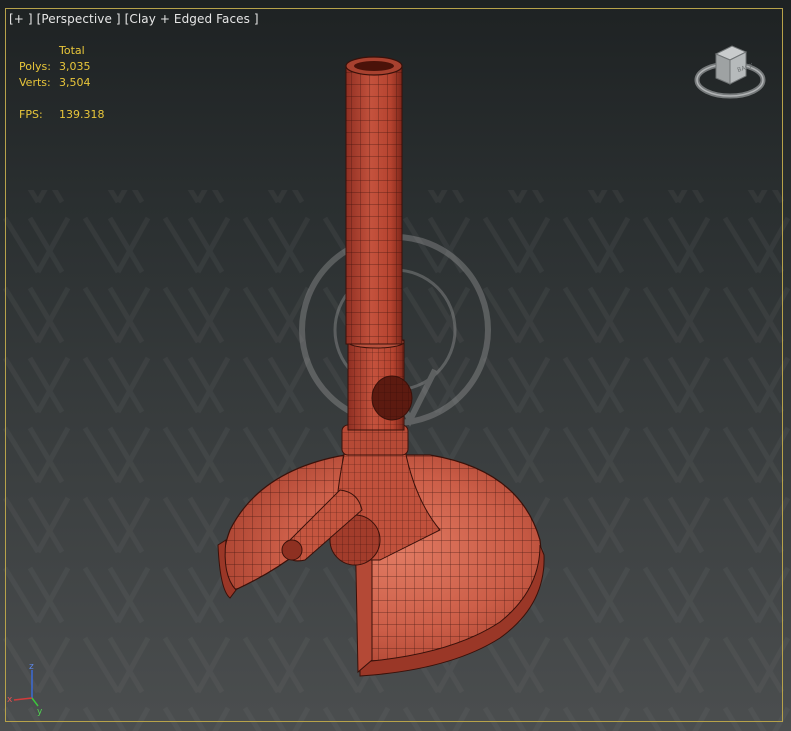  I want to click on viewport-general-menu: [+ ], so click(21, 19).